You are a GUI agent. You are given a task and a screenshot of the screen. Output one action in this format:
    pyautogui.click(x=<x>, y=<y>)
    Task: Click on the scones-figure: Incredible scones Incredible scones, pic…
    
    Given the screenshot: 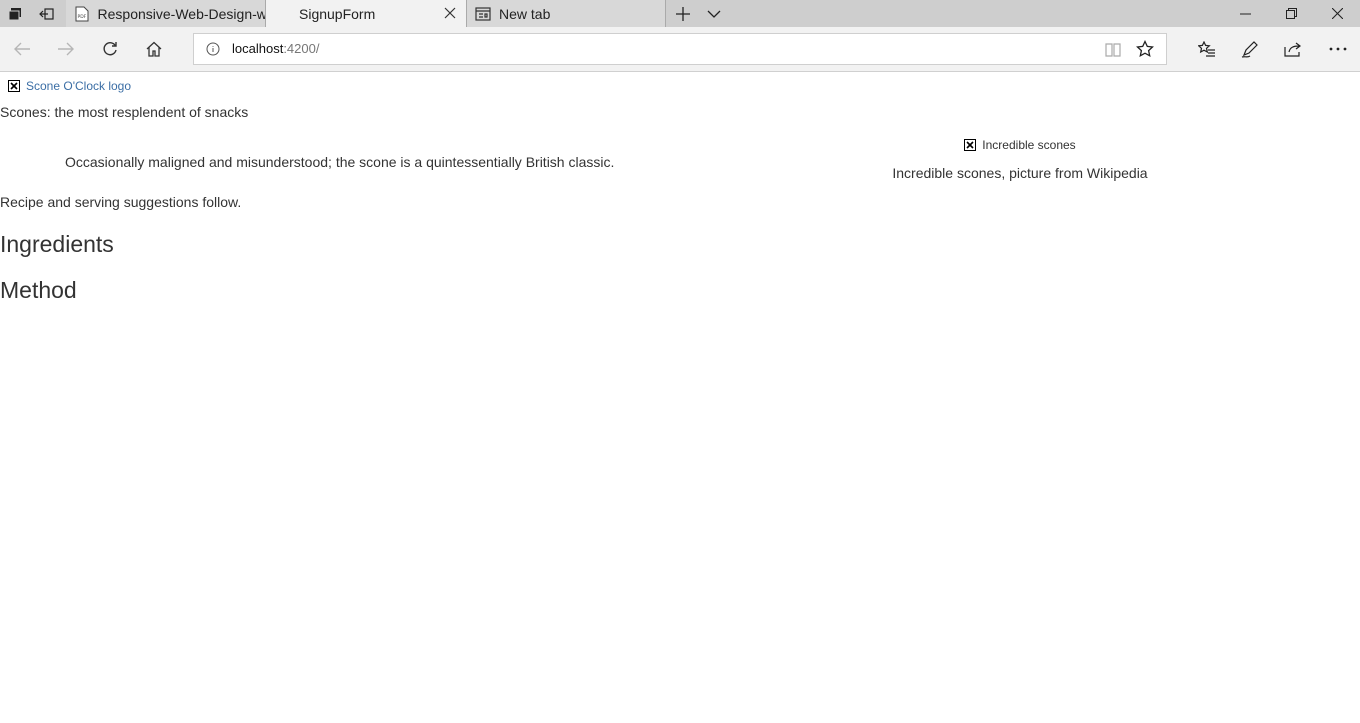 What is the action you would take?
    pyautogui.click(x=1020, y=158)
    